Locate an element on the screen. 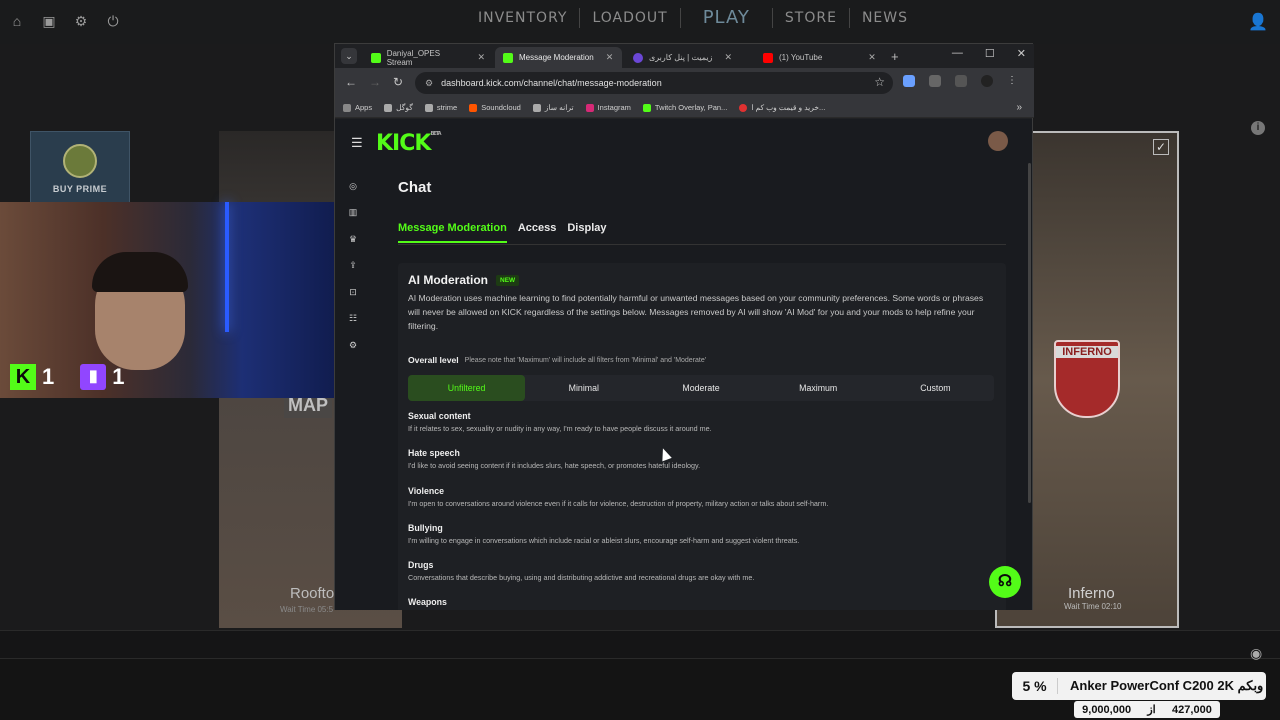 The width and height of the screenshot is (1280, 720). info-icon: i is located at coordinates (1258, 128).